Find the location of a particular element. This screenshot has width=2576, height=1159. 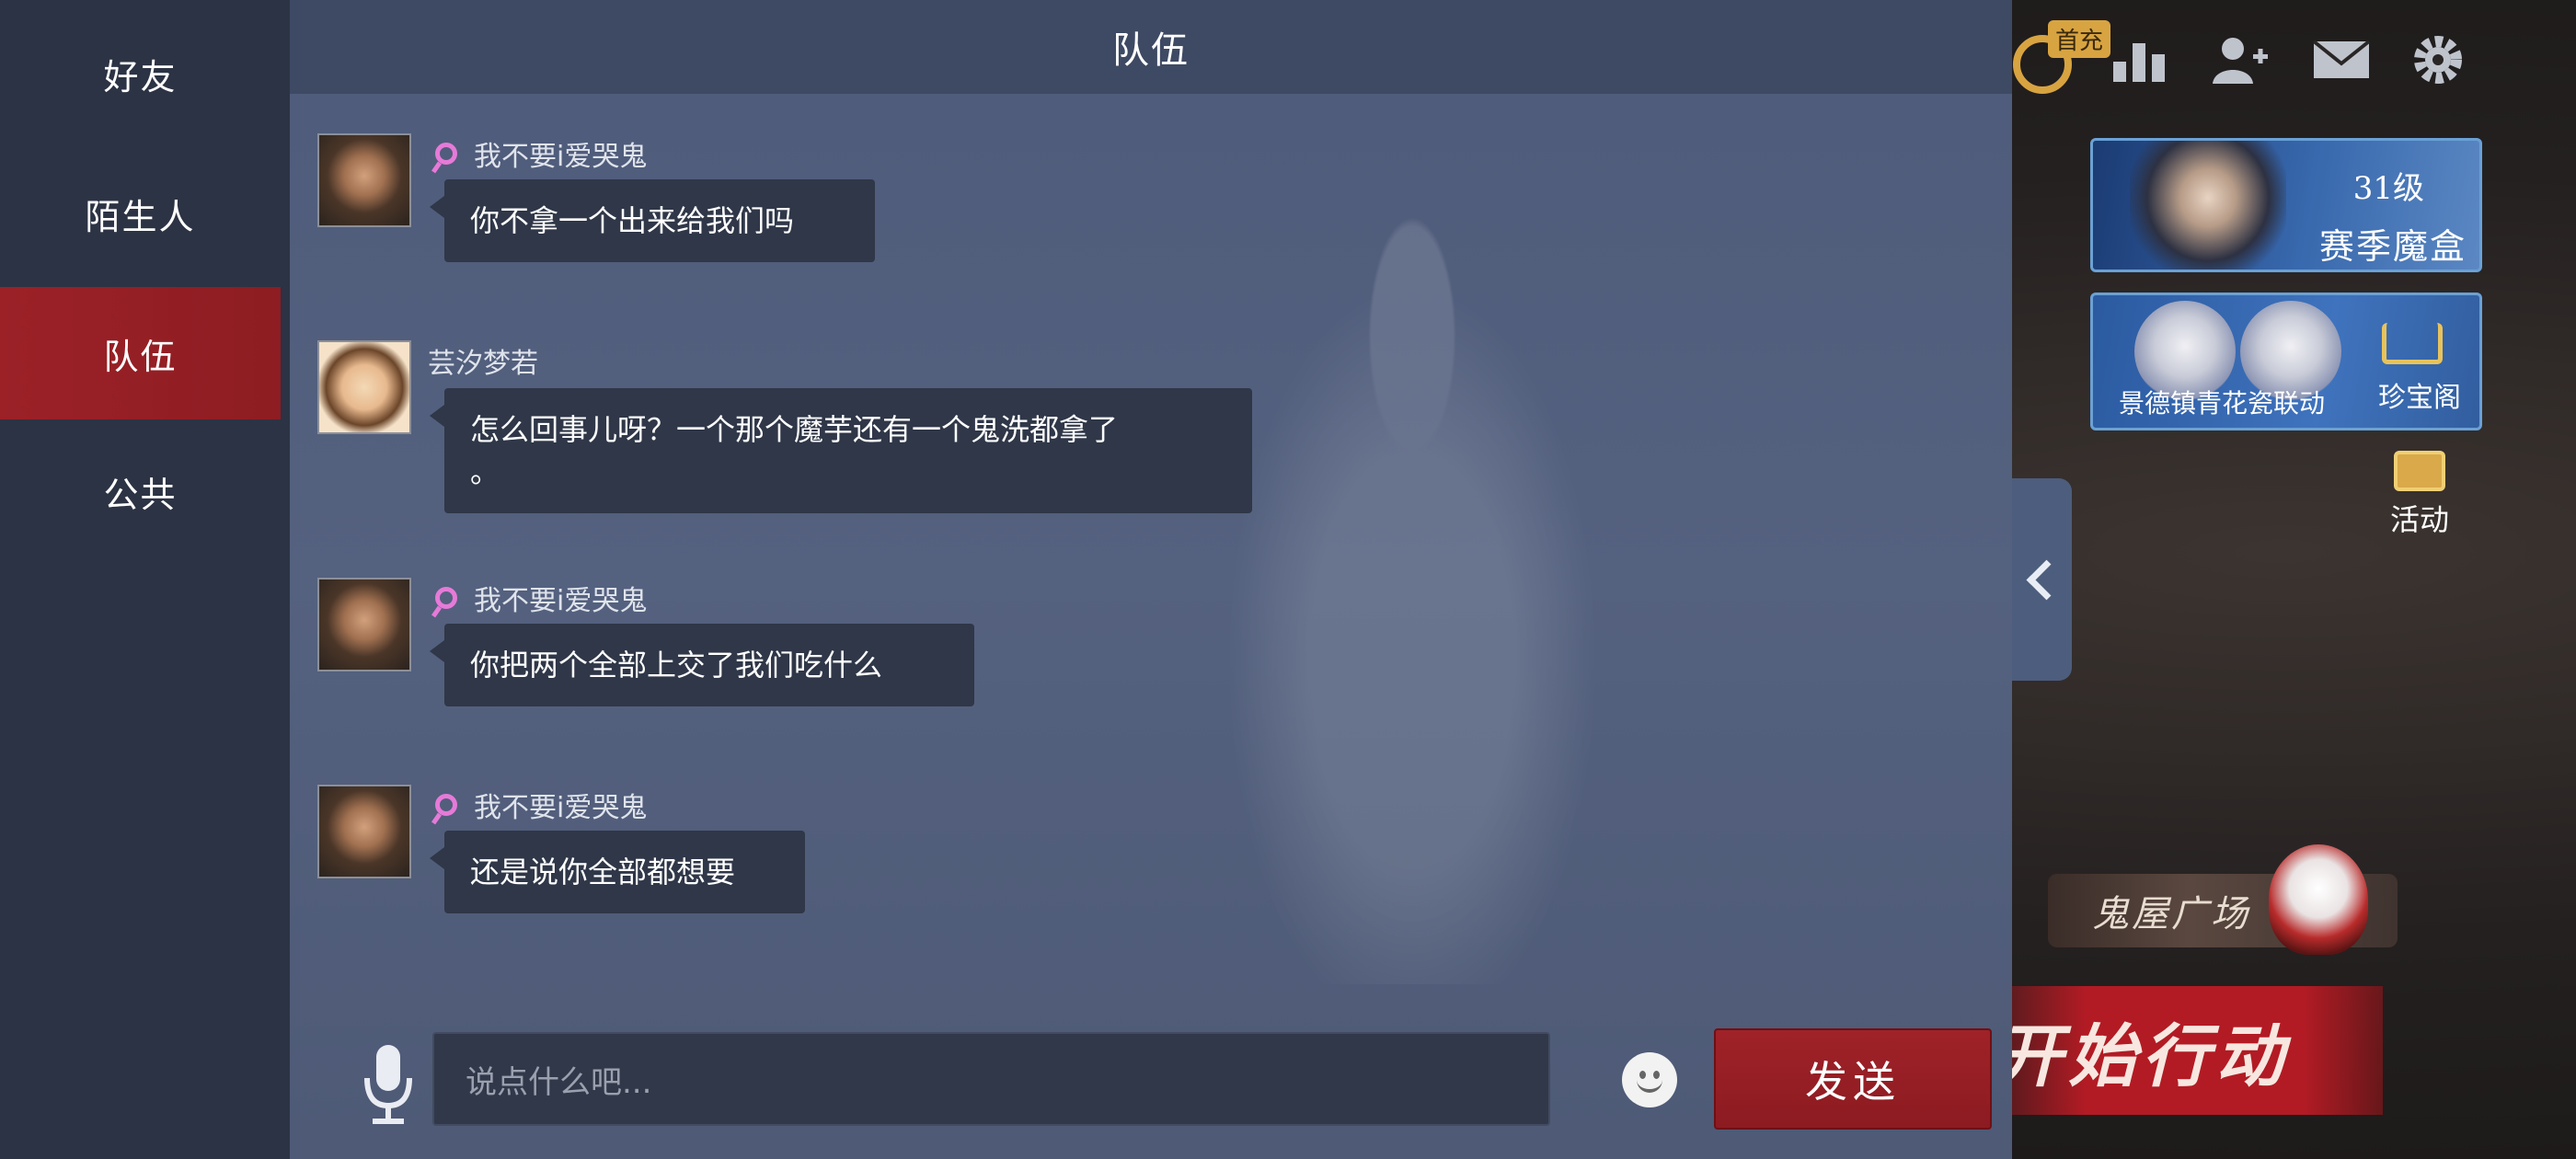

activity-label: 活动 is located at coordinates (2419, 519).